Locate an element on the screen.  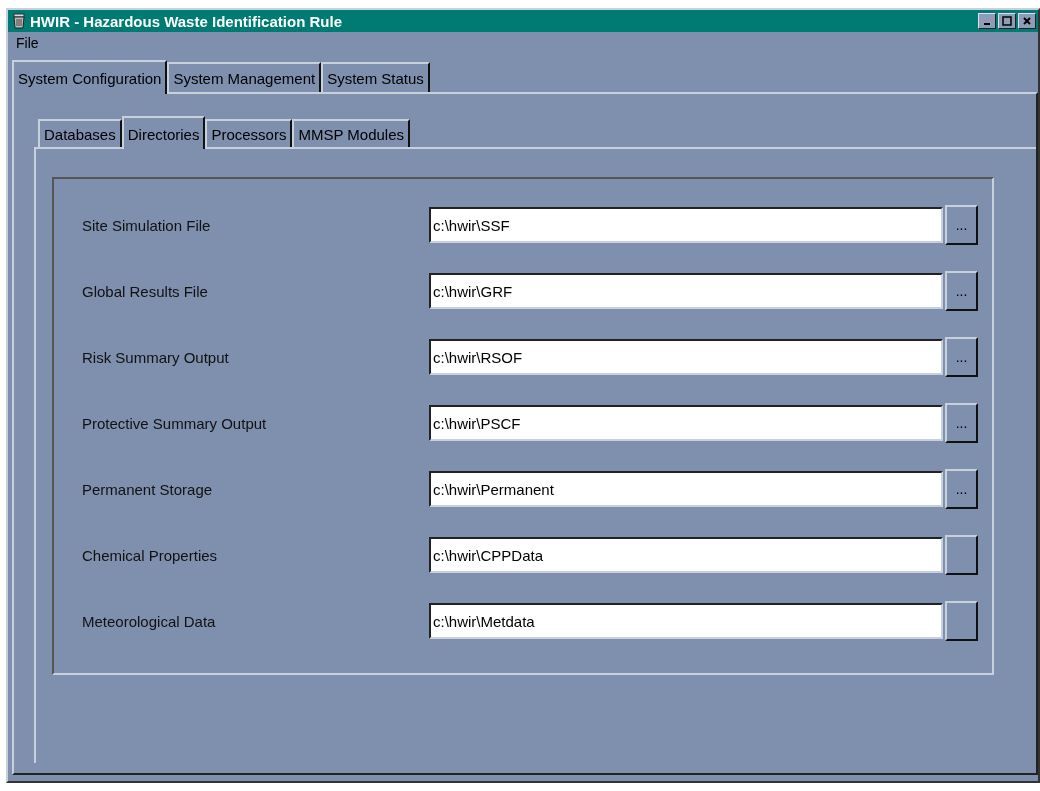
tab: Directories is located at coordinates (163, 132).